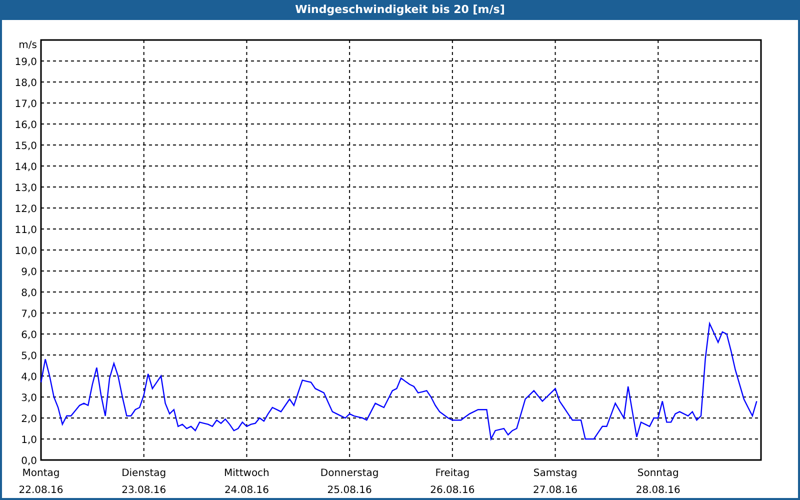  What do you see at coordinates (29, 440) in the screenshot?
I see `y-tick-label: 1,0` at bounding box center [29, 440].